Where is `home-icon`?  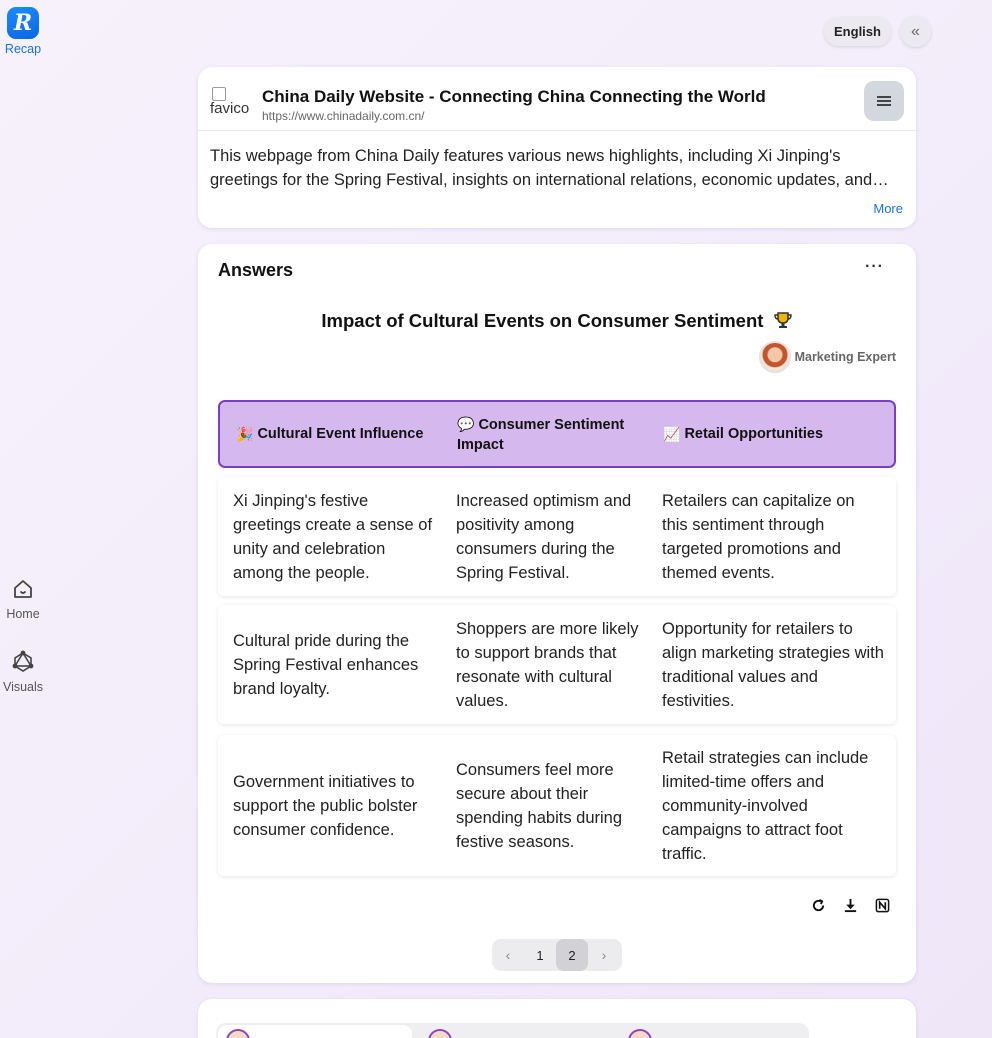
home-icon is located at coordinates (23, 589).